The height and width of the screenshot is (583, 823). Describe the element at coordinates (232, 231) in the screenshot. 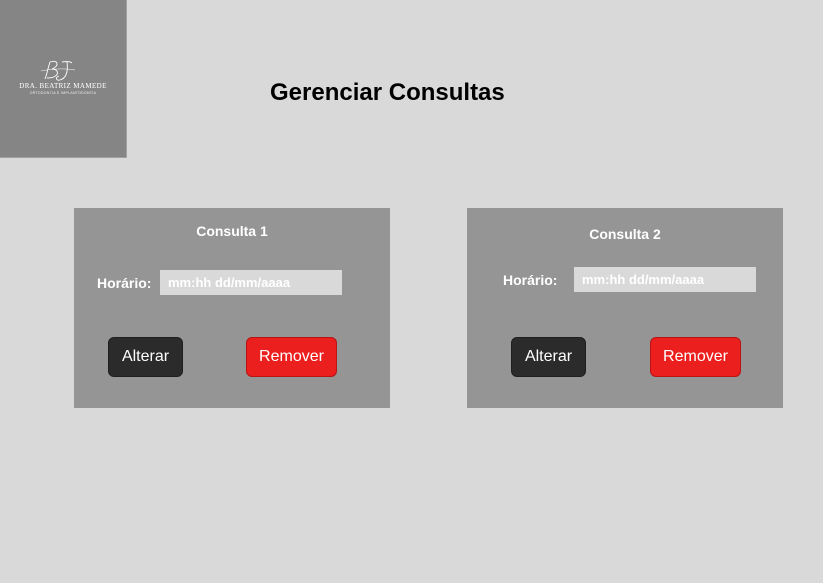

I see `consulta-title: Consulta 1` at that location.